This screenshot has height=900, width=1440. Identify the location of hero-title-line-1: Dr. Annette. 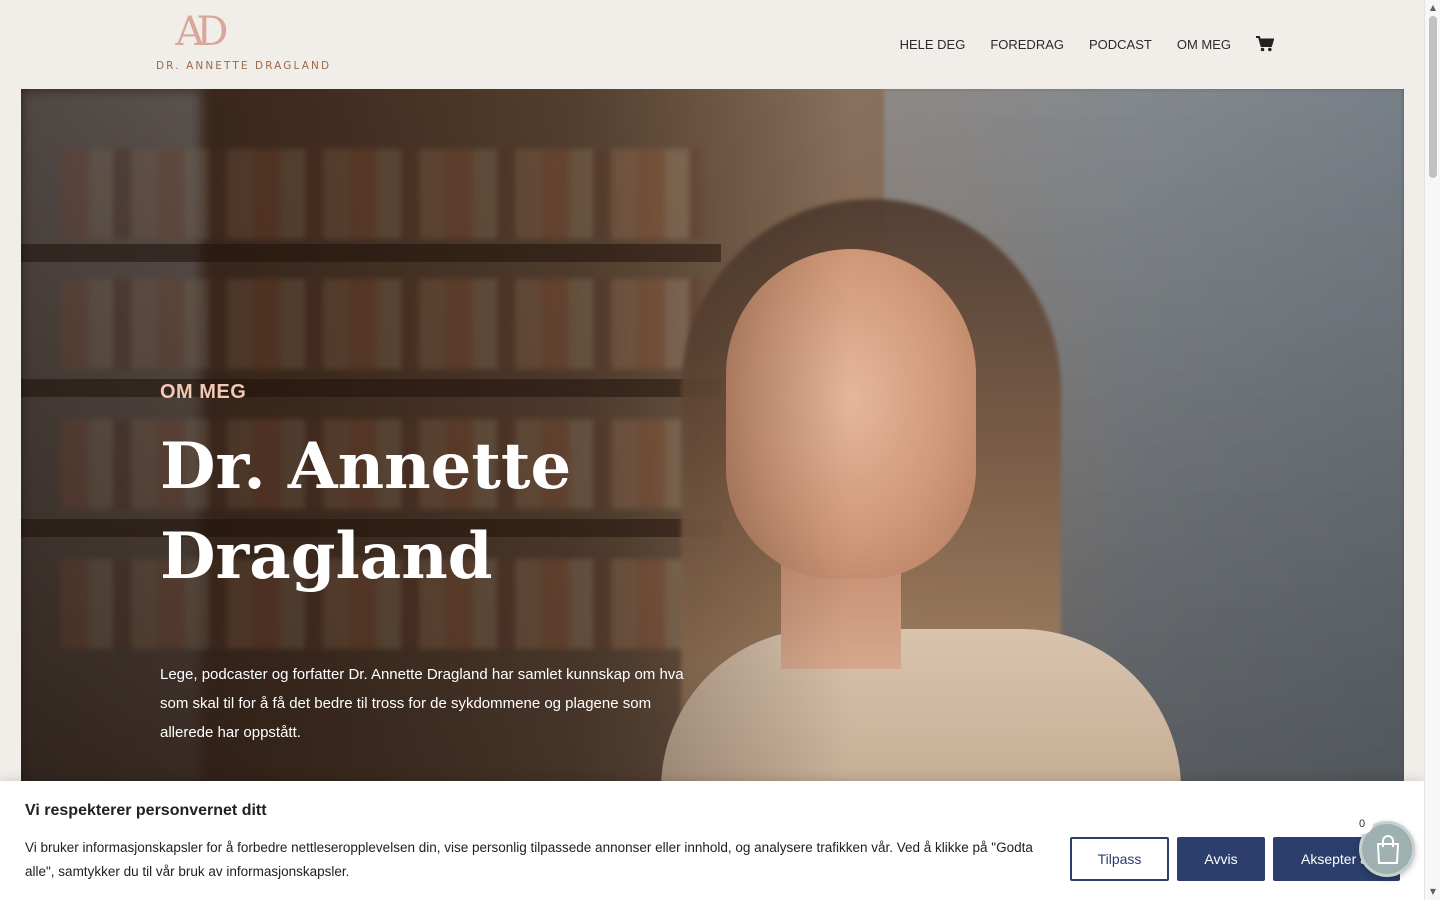
(366, 466).